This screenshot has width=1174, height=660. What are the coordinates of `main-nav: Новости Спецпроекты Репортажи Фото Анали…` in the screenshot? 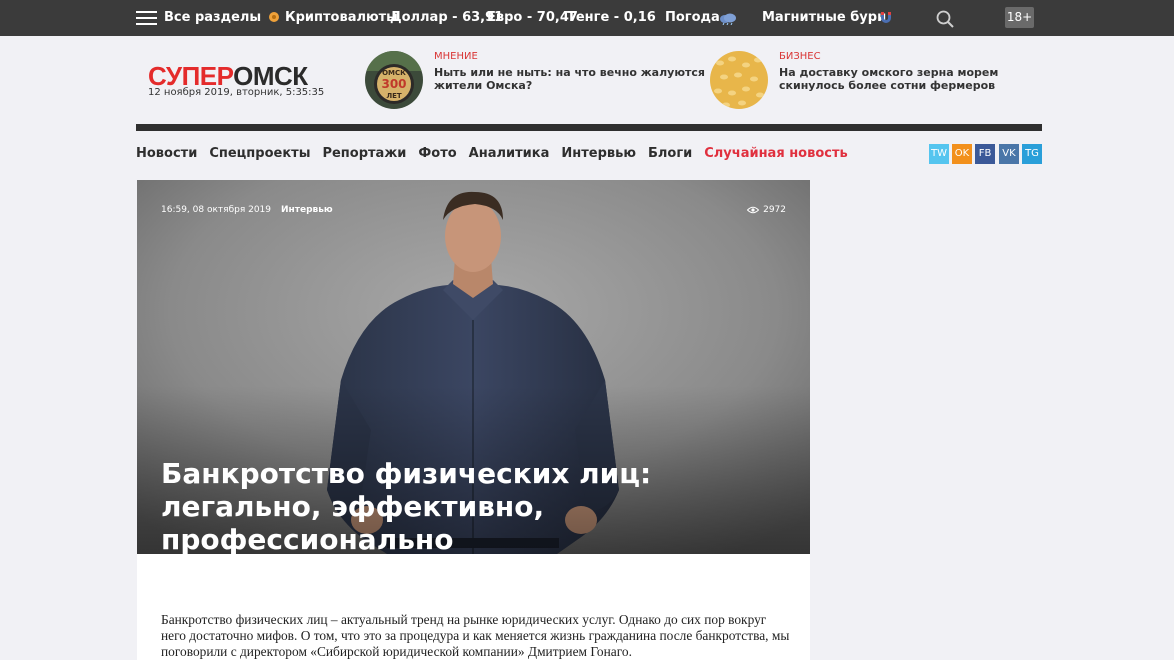 It's located at (498, 155).